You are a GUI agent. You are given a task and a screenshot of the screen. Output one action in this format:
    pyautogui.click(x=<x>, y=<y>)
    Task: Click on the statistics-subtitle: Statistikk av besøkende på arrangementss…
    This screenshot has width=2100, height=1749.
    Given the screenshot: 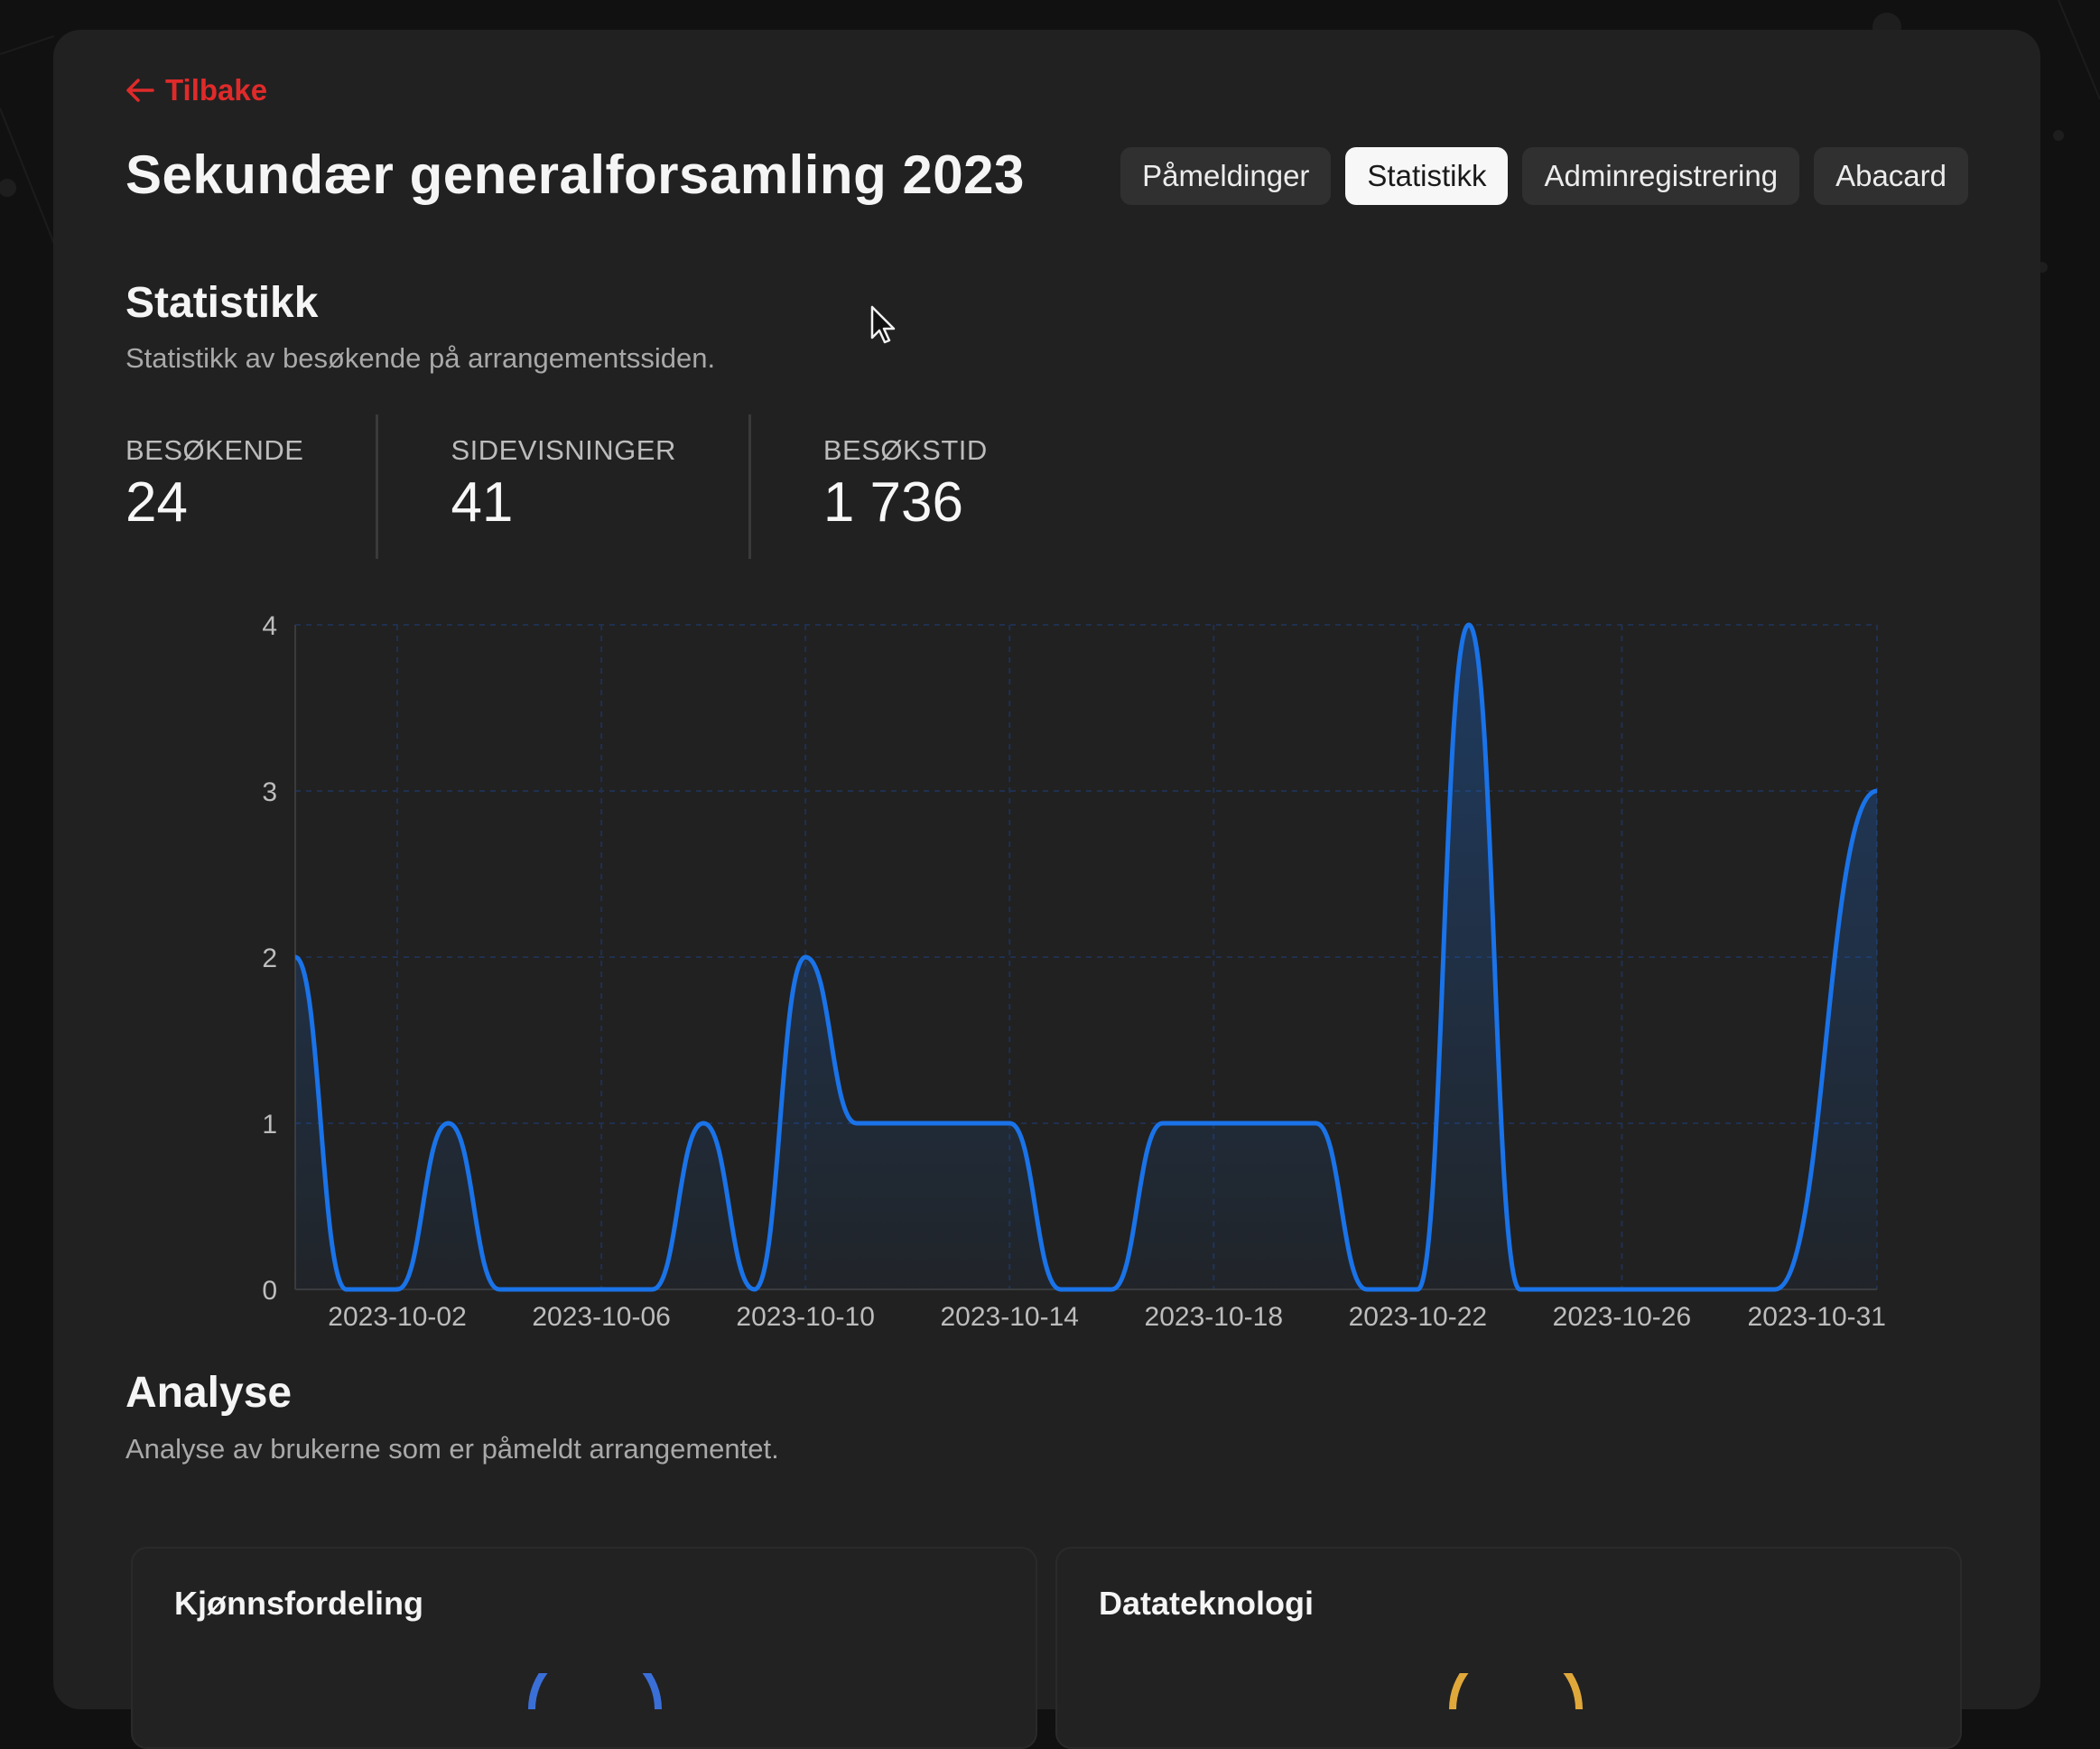 What is the action you would take?
    pyautogui.click(x=421, y=358)
    